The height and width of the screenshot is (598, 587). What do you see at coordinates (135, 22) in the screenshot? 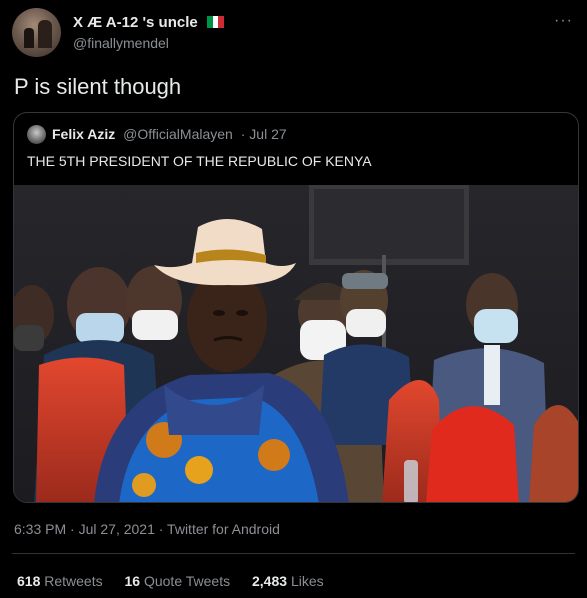
I see `author-display-name: X Æ A-12 's uncle` at bounding box center [135, 22].